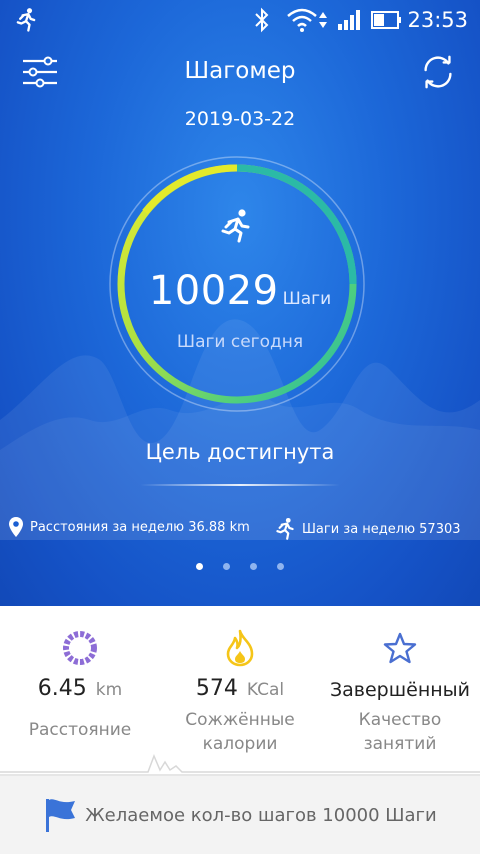 This screenshot has height=854, width=480. I want to click on current-date: 2019-03-22, so click(240, 119).